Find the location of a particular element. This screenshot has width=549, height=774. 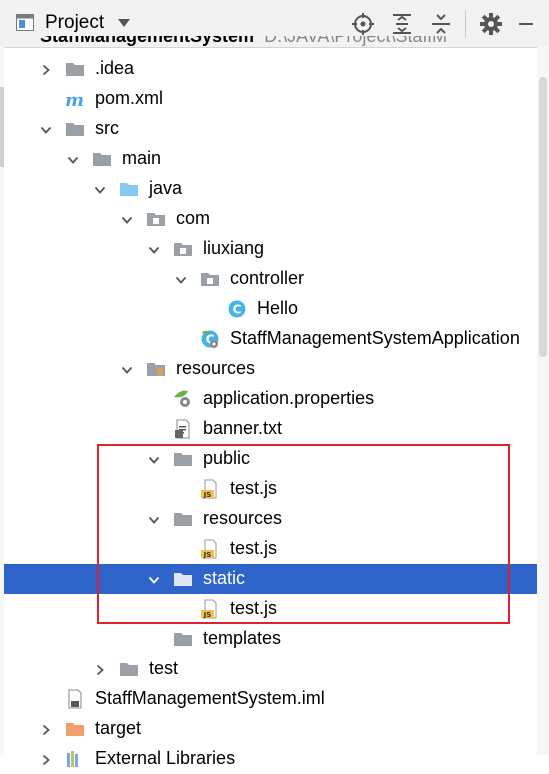

svg-text: m is located at coordinates (74, 99).